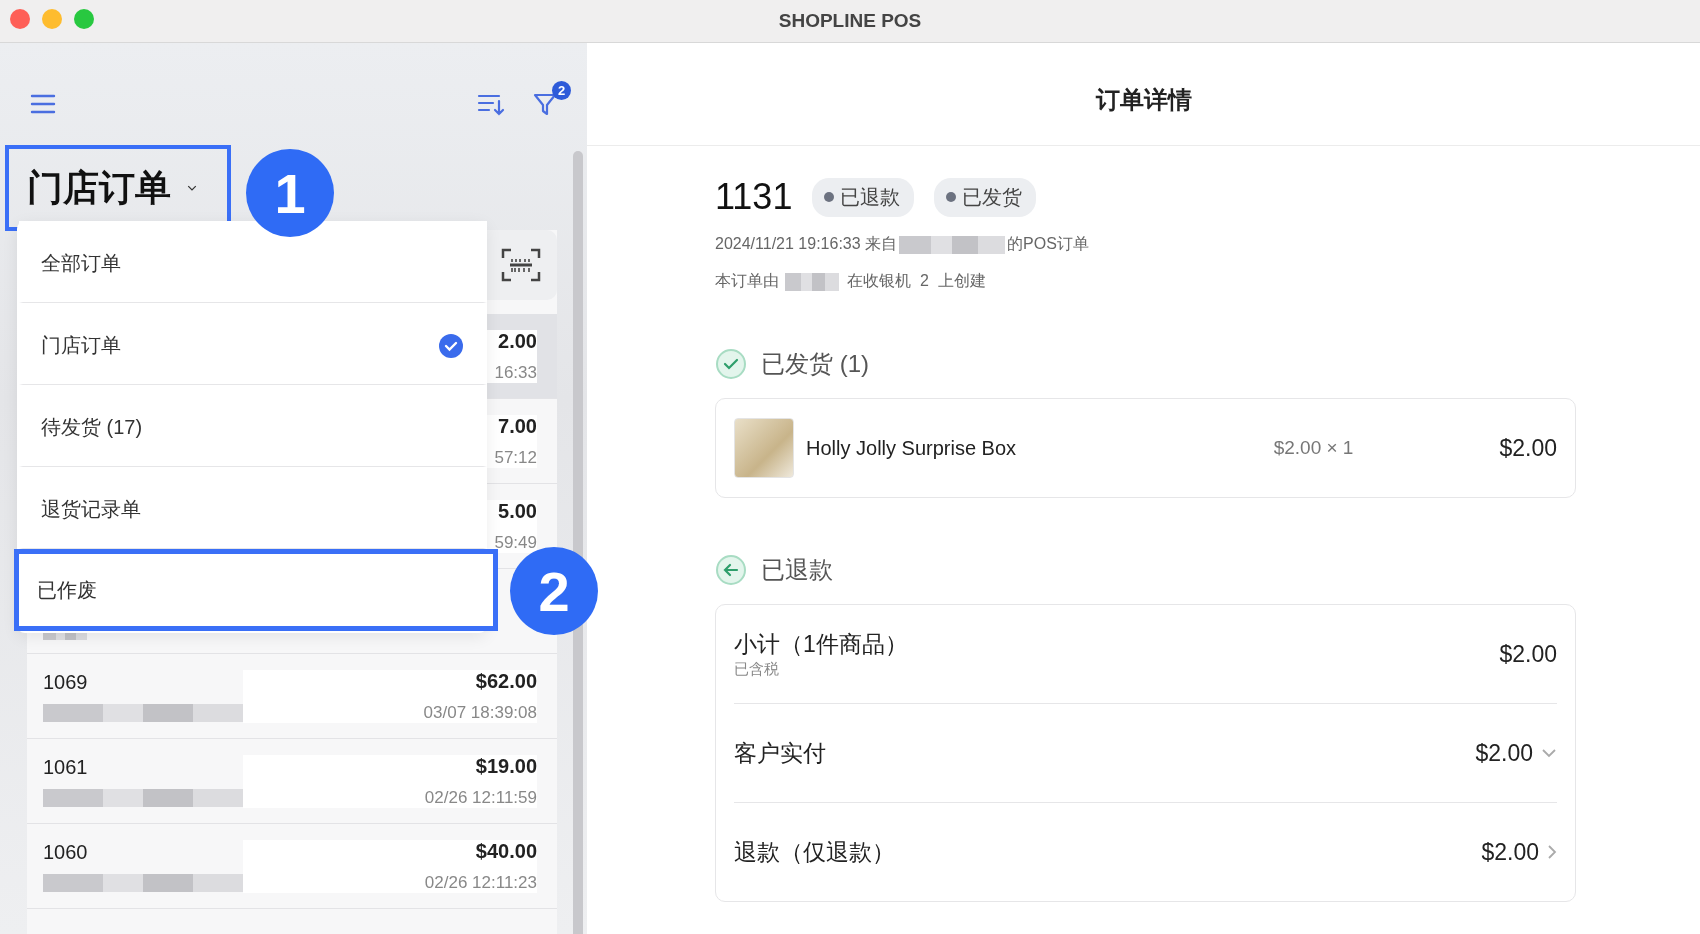 Image resolution: width=1700 pixels, height=934 pixels. What do you see at coordinates (81, 263) in the screenshot?
I see `menu-item-label: 全部订单` at bounding box center [81, 263].